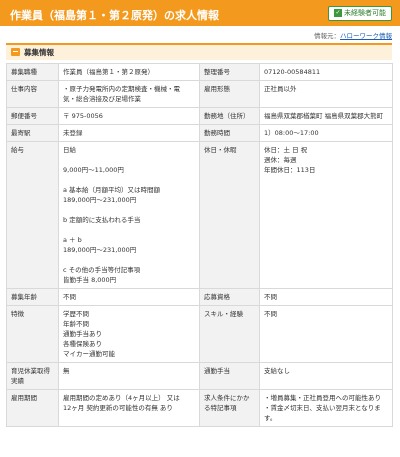 Image resolution: width=400 pixels, height=457 pixels. What do you see at coordinates (129, 116) in the screenshot?
I see `field-value: 〒 975-0056` at bounding box center [129, 116].